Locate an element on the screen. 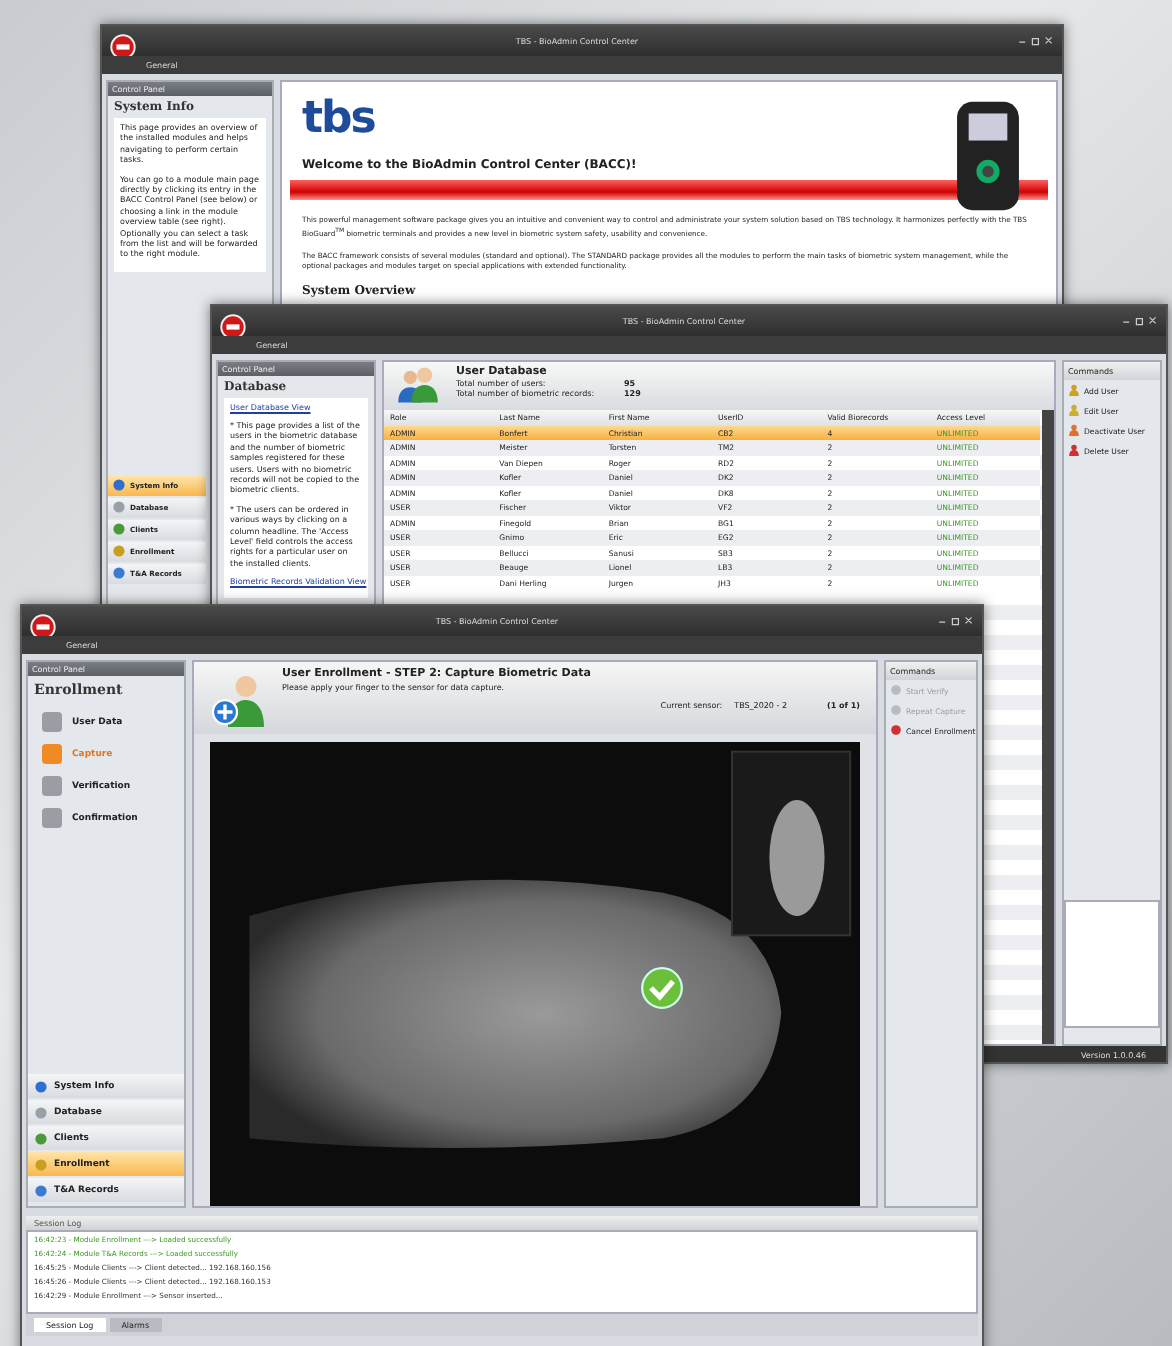 Image resolution: width=1172 pixels, height=1346 pixels. scrollbar is located at coordinates (1048, 727).